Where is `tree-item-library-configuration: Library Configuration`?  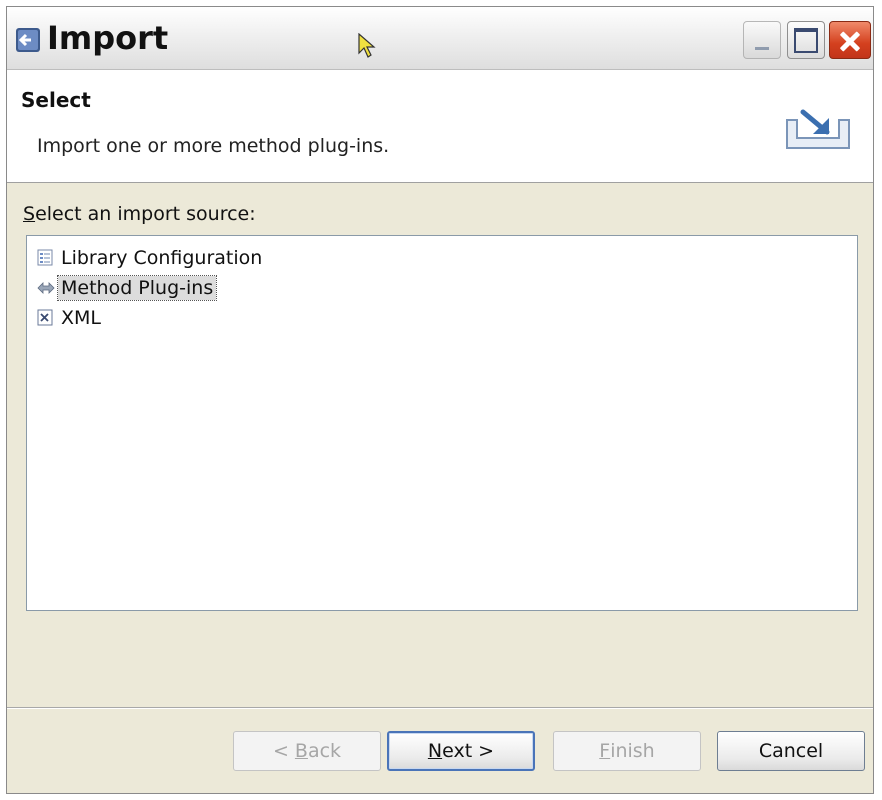 tree-item-library-configuration: Library Configuration is located at coordinates (151, 258).